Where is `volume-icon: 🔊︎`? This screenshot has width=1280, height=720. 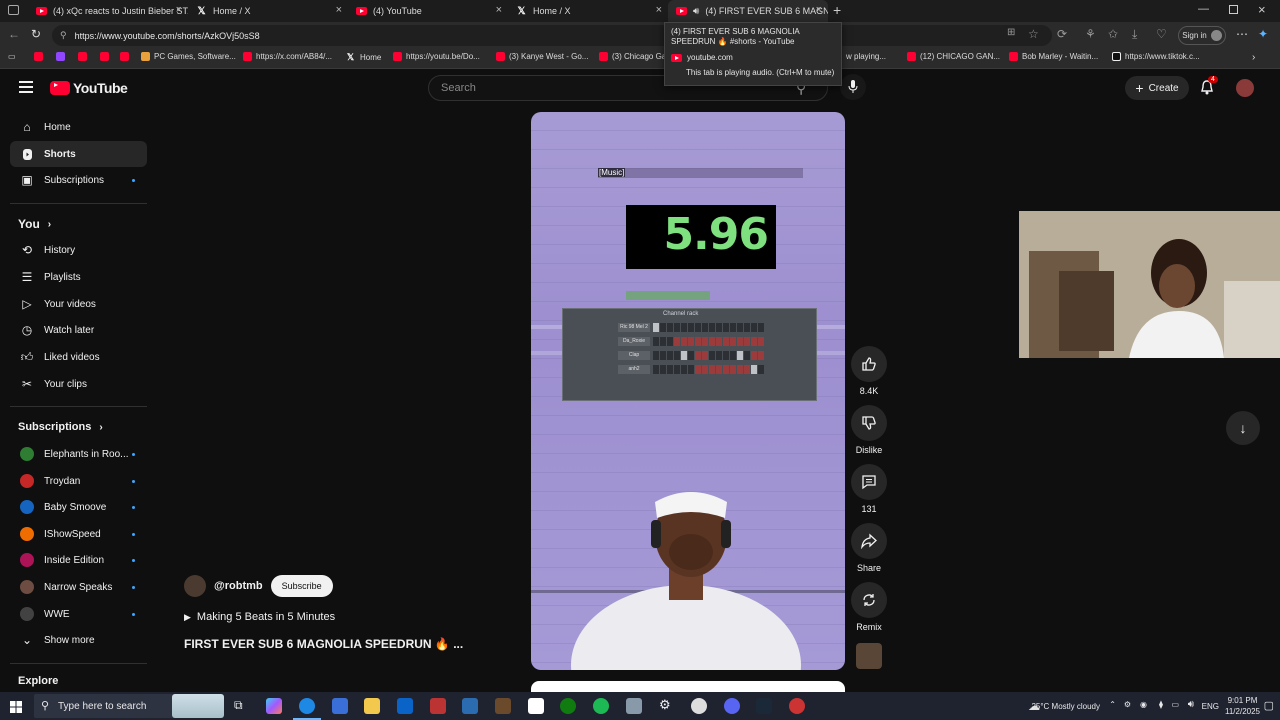 volume-icon: 🔊︎ is located at coordinates (1191, 704).